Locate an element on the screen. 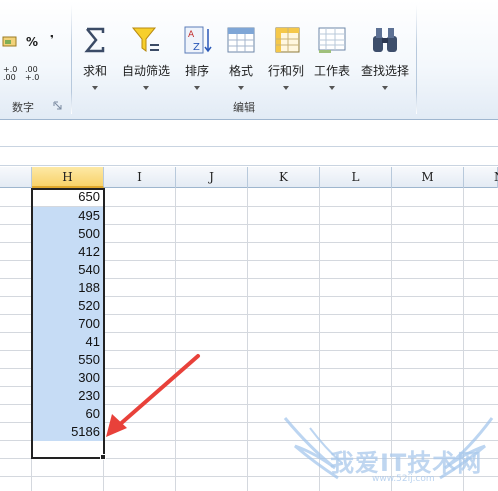 The width and height of the screenshot is (498, 491). column-header-l: L is located at coordinates (356, 177).